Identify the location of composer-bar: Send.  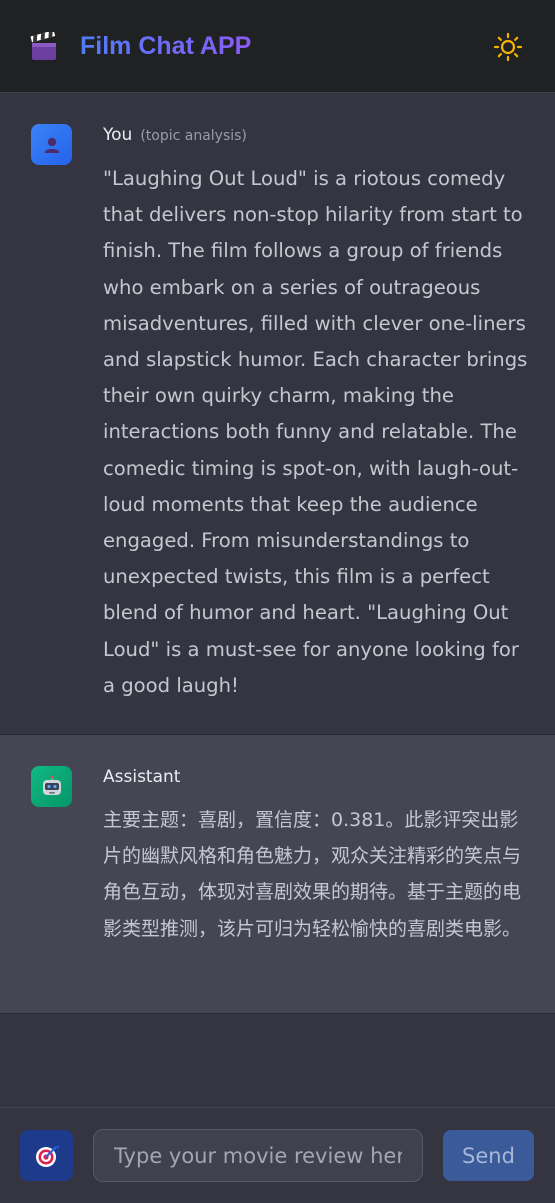
(277, 1155).